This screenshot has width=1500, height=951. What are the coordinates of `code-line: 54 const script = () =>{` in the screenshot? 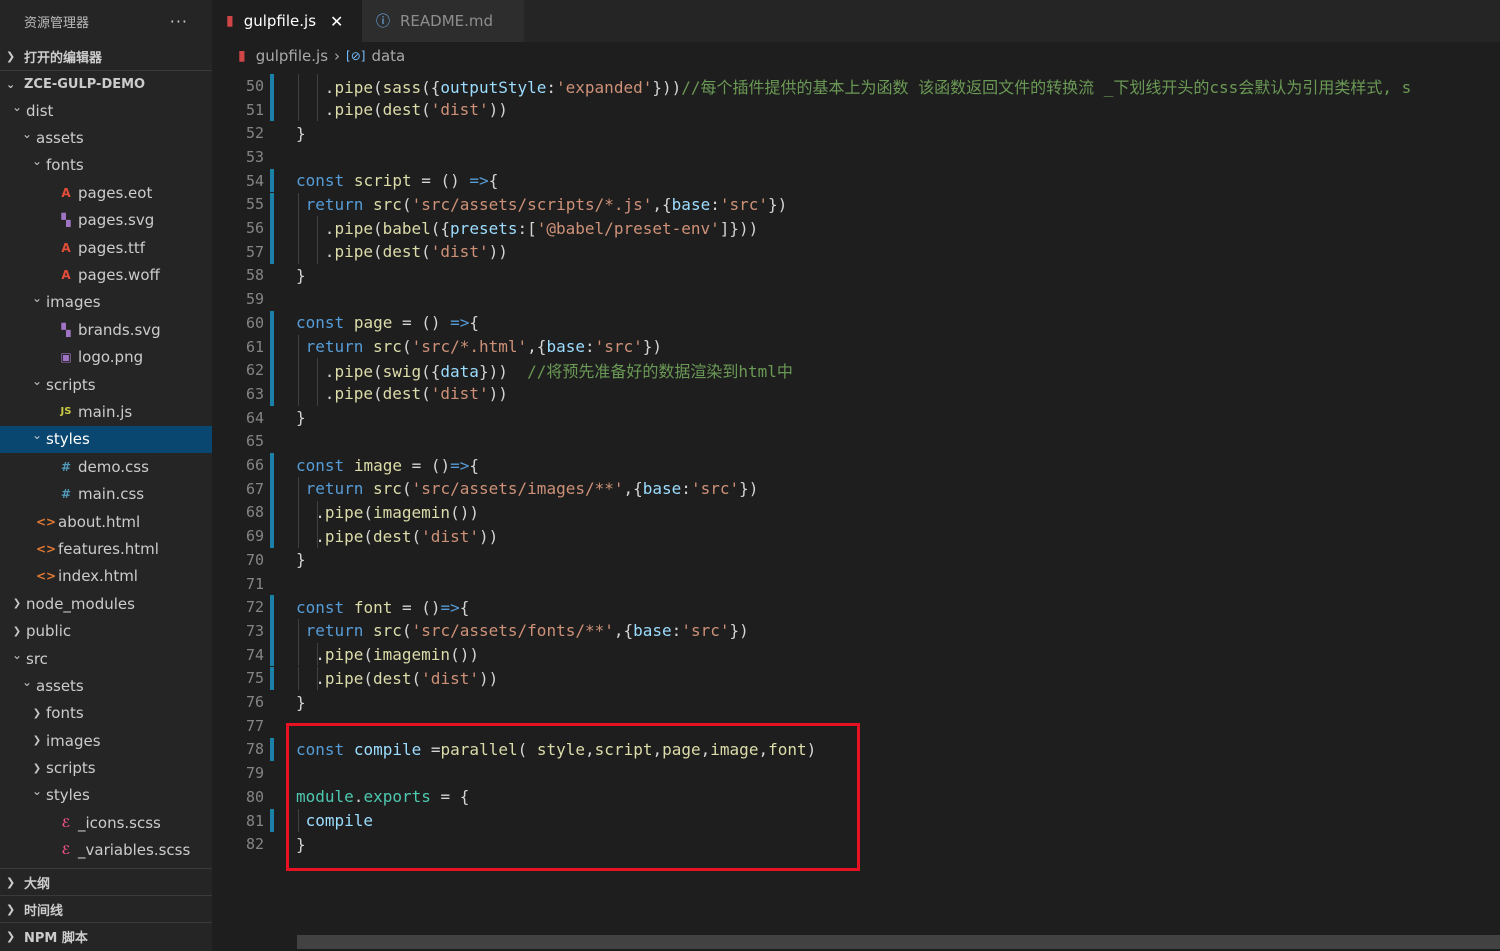 It's located at (856, 180).